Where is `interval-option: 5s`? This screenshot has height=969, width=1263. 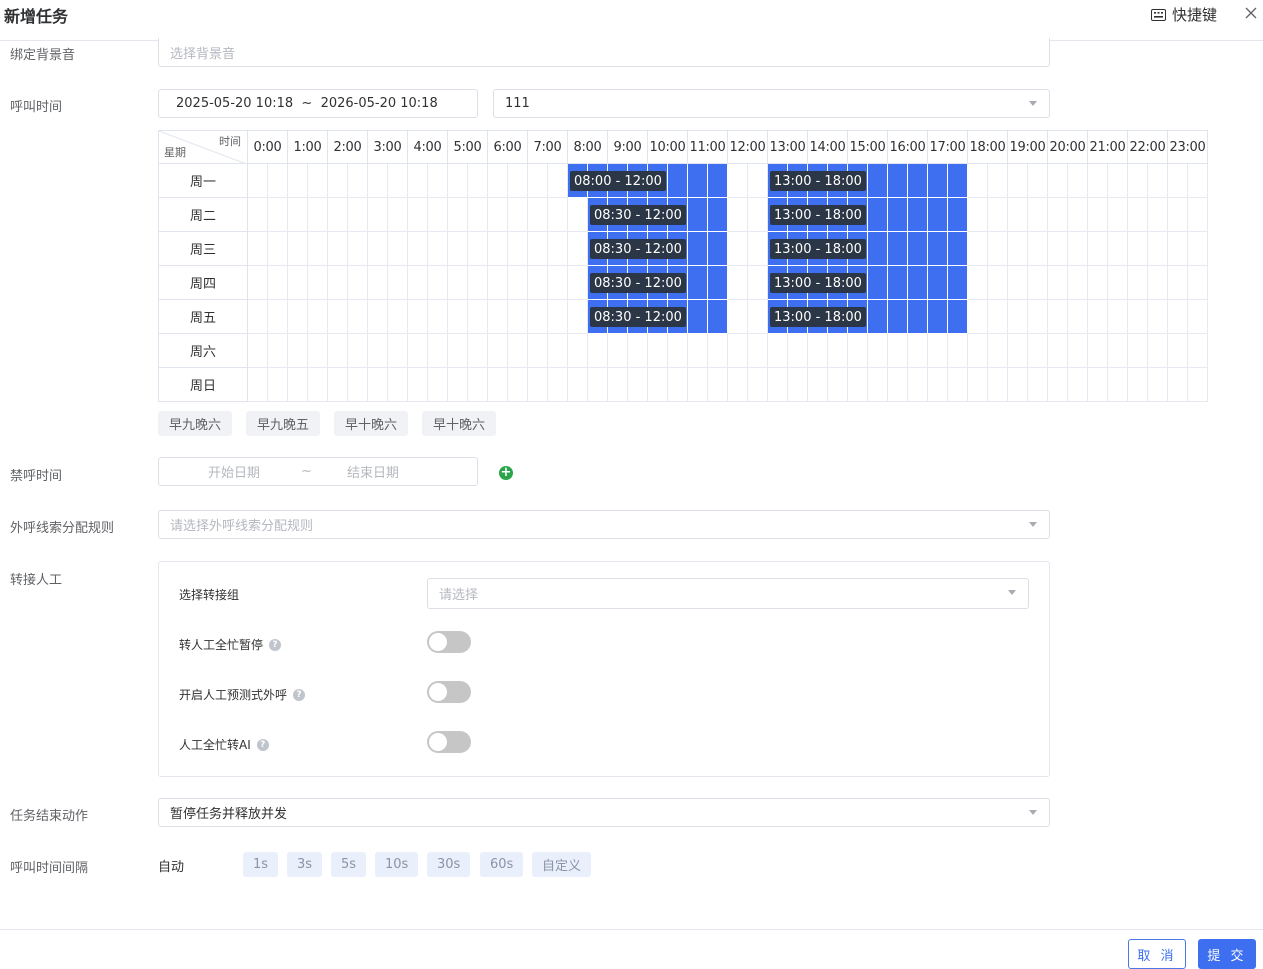 interval-option: 5s is located at coordinates (349, 864).